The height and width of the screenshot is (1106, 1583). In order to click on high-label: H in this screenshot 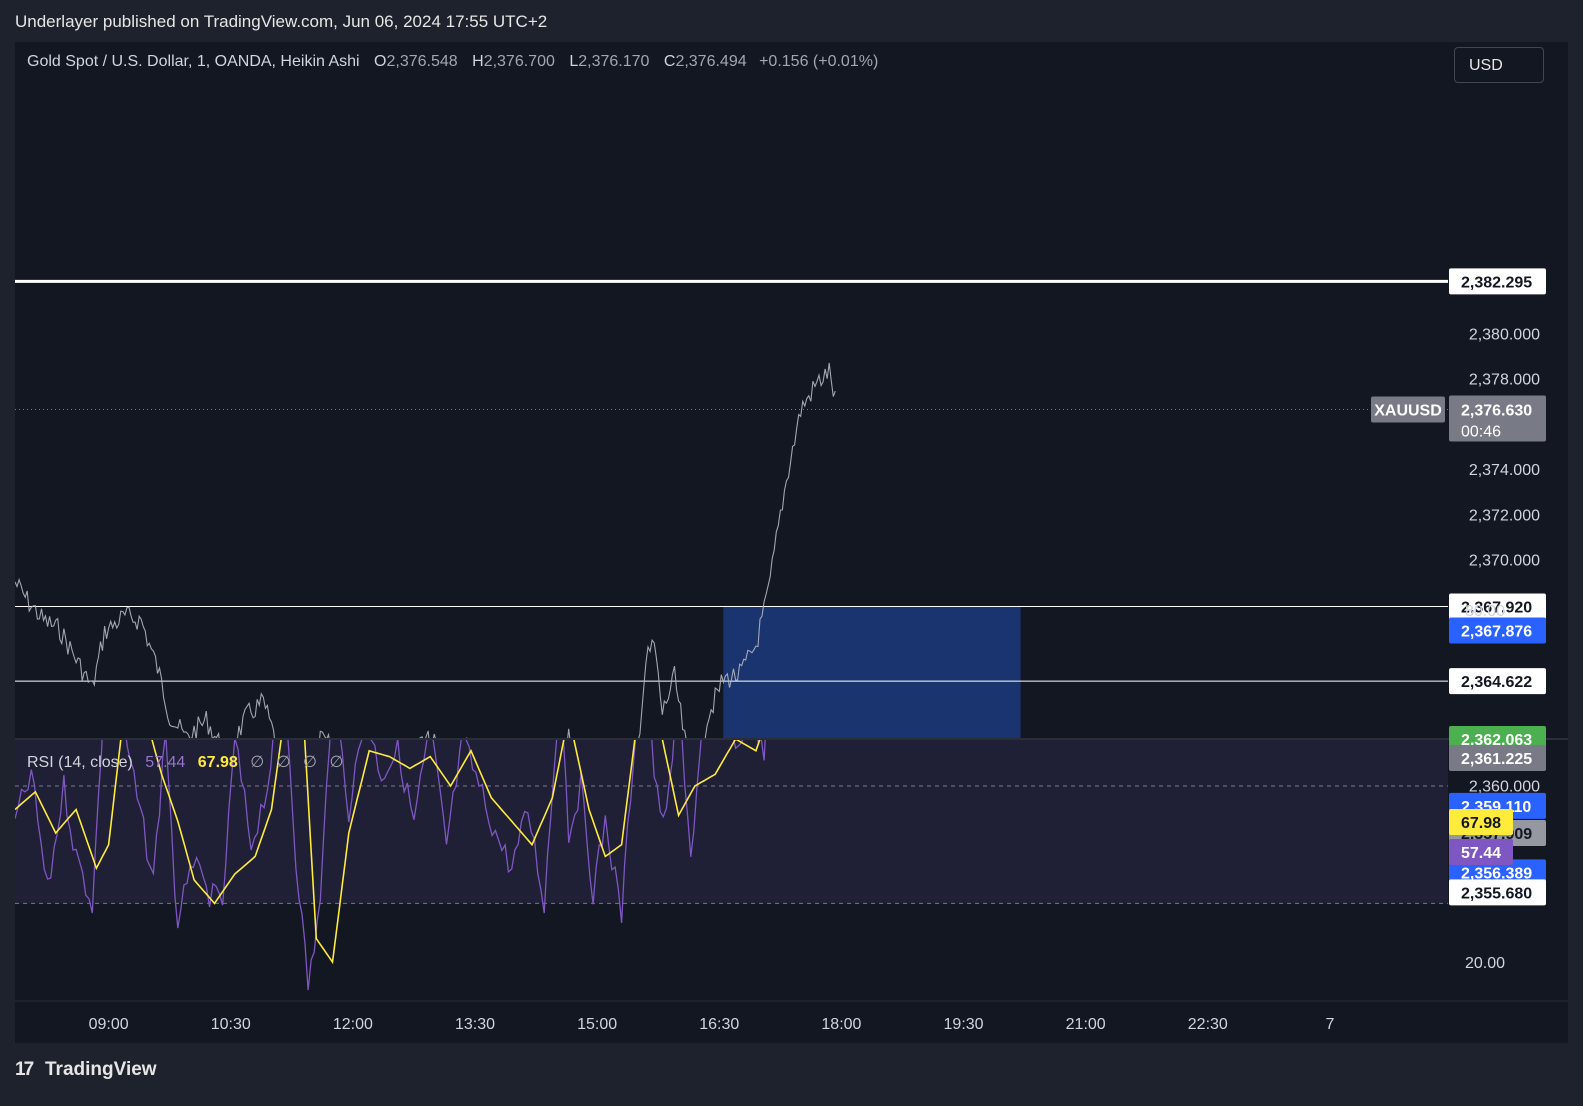, I will do `click(478, 61)`.